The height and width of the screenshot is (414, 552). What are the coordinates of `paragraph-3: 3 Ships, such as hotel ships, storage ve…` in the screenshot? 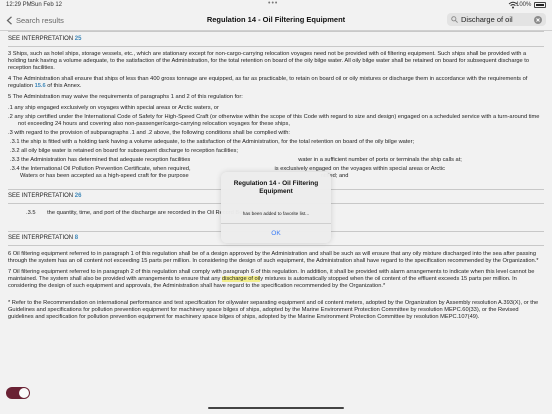 It's located at (269, 61).